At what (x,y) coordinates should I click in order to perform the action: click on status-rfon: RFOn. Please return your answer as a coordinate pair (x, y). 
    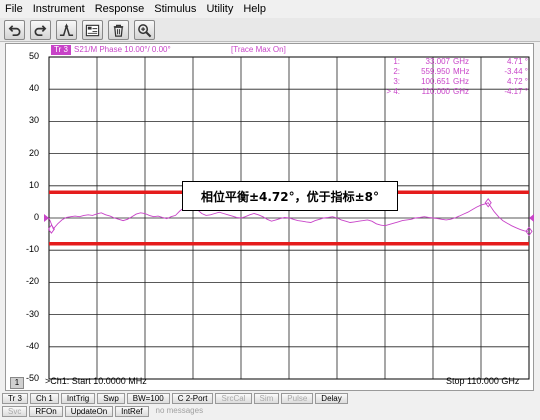
    Looking at the image, I should click on (46, 411).